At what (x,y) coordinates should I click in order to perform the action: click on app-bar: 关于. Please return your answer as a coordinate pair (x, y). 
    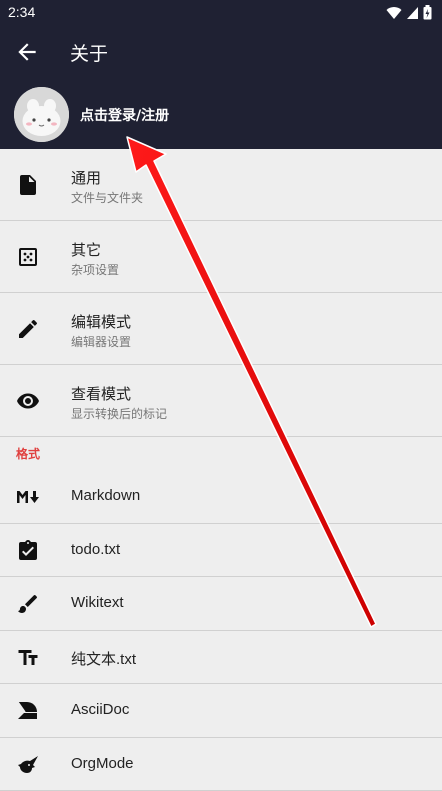
    Looking at the image, I should click on (221, 52).